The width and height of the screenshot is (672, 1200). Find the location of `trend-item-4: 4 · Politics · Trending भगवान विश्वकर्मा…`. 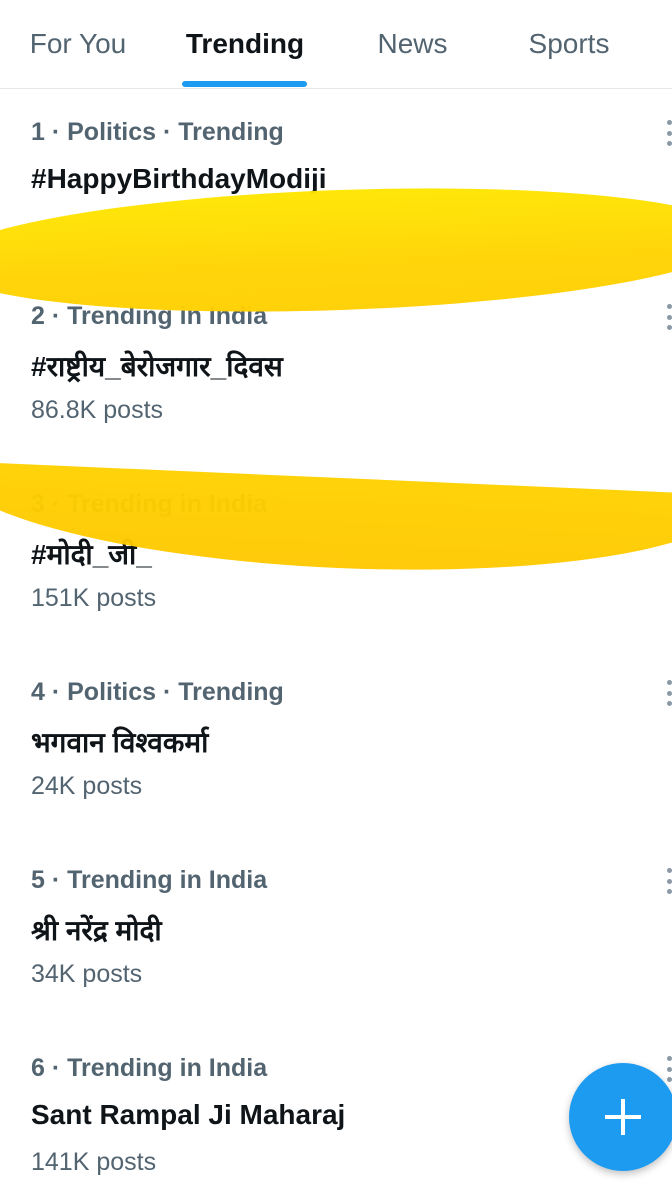

trend-item-4: 4 · Politics · Trending भगवान विश्वकर्मा… is located at coordinates (336, 748).